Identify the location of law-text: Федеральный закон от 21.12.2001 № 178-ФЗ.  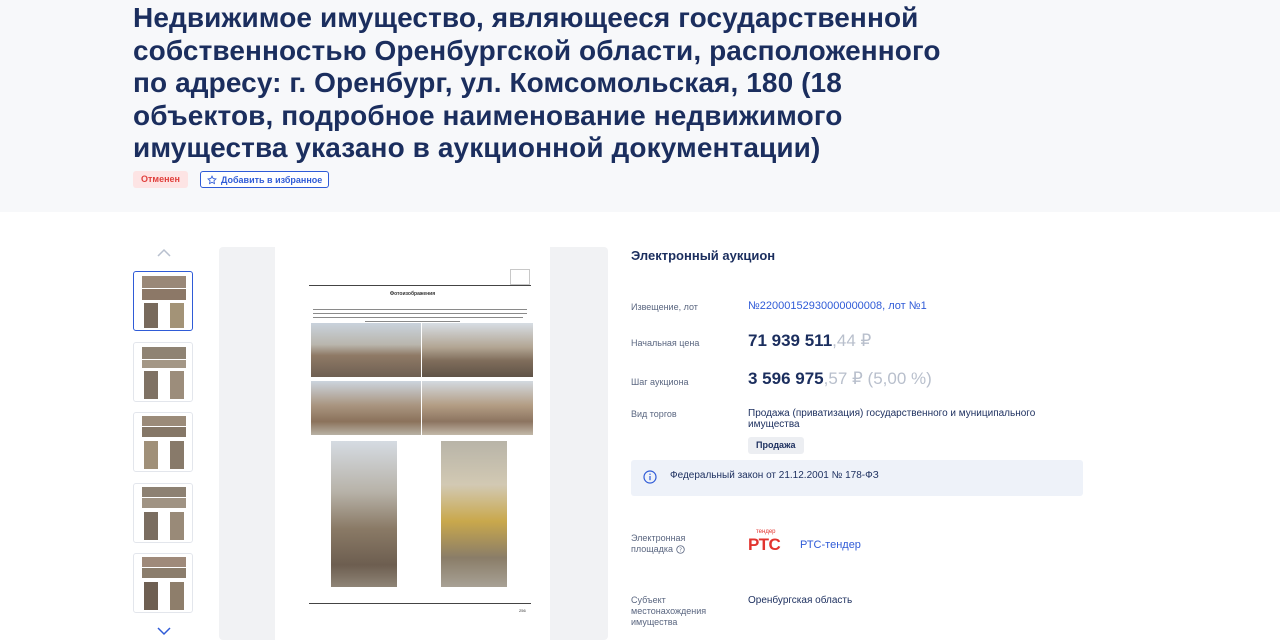
(774, 475).